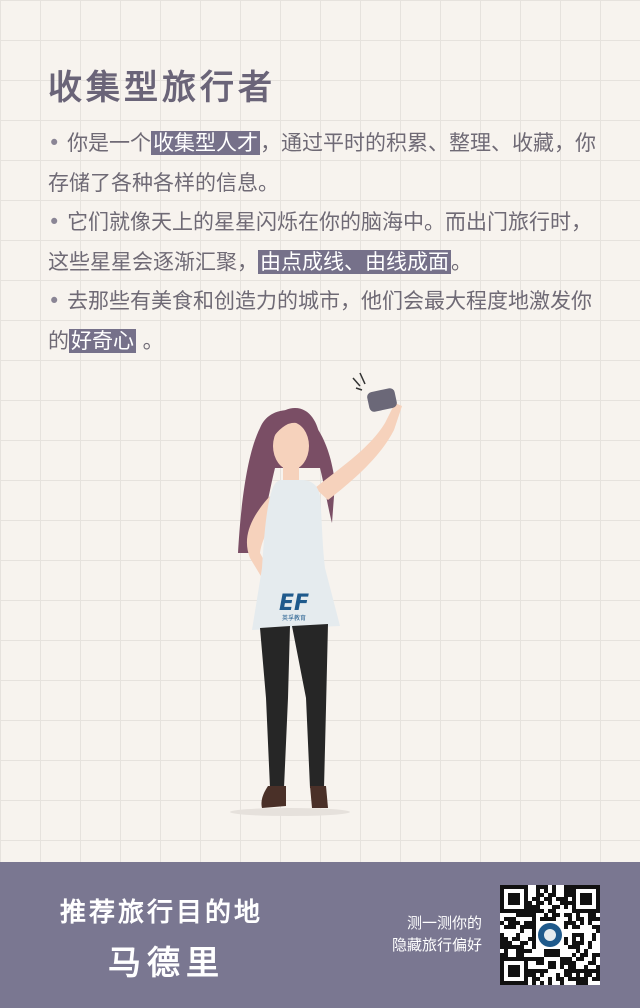 This screenshot has height=1008, width=640. I want to click on footer-banner: 推荐旅行目的地 马德里 测一测你的 隐藏旅行偏好, so click(320, 935).